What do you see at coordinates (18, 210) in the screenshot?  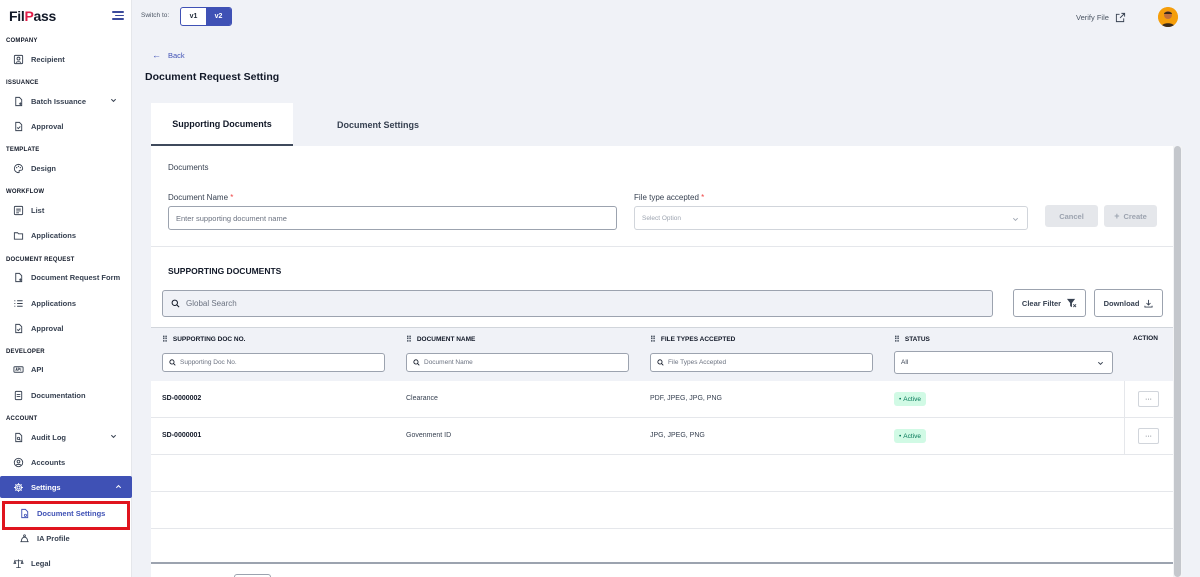 I see `list-icon` at bounding box center [18, 210].